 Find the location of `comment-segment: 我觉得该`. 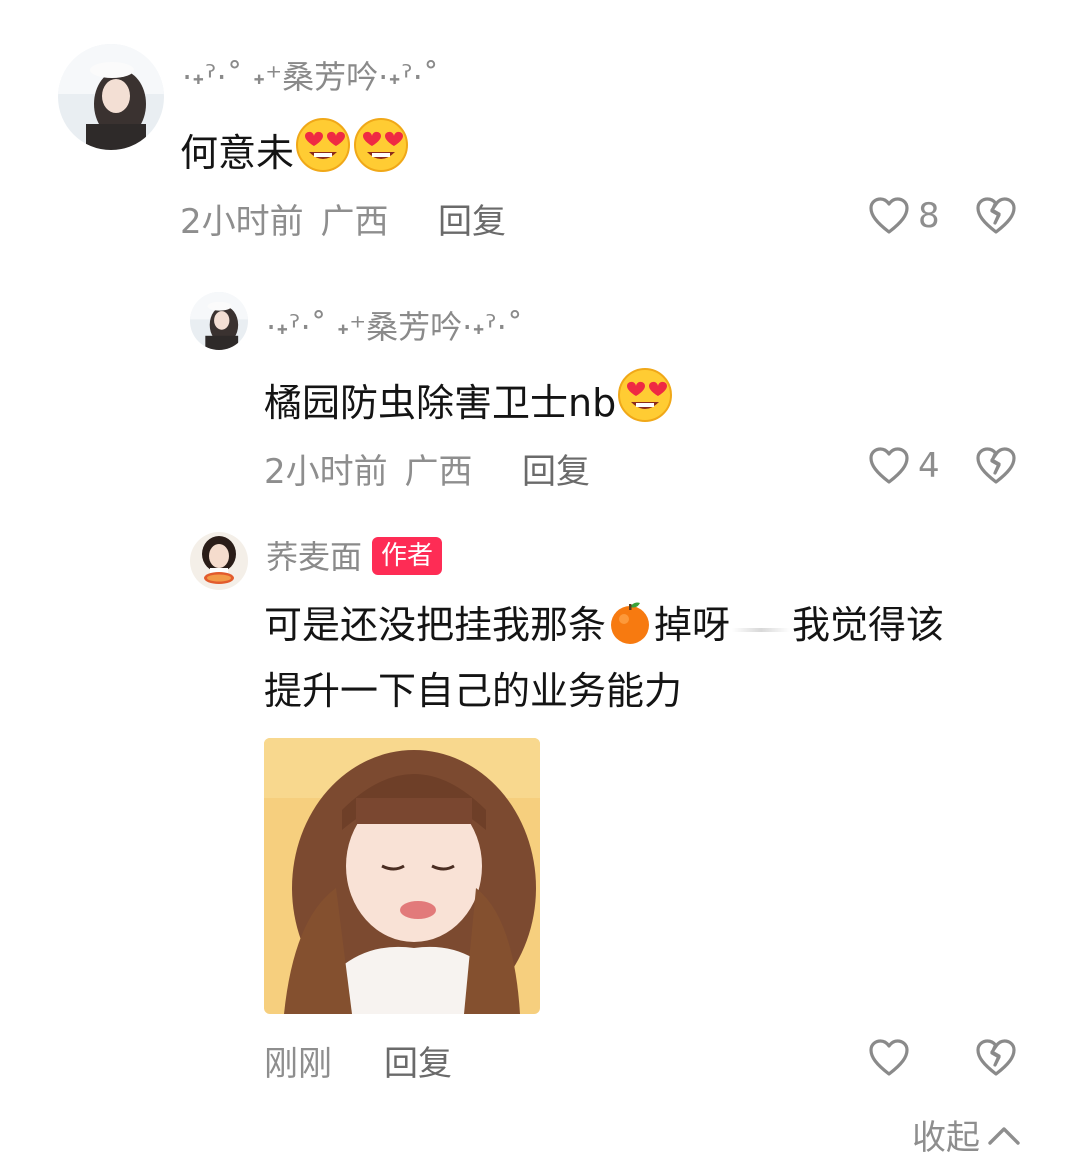

comment-segment: 我觉得该 is located at coordinates (868, 625).